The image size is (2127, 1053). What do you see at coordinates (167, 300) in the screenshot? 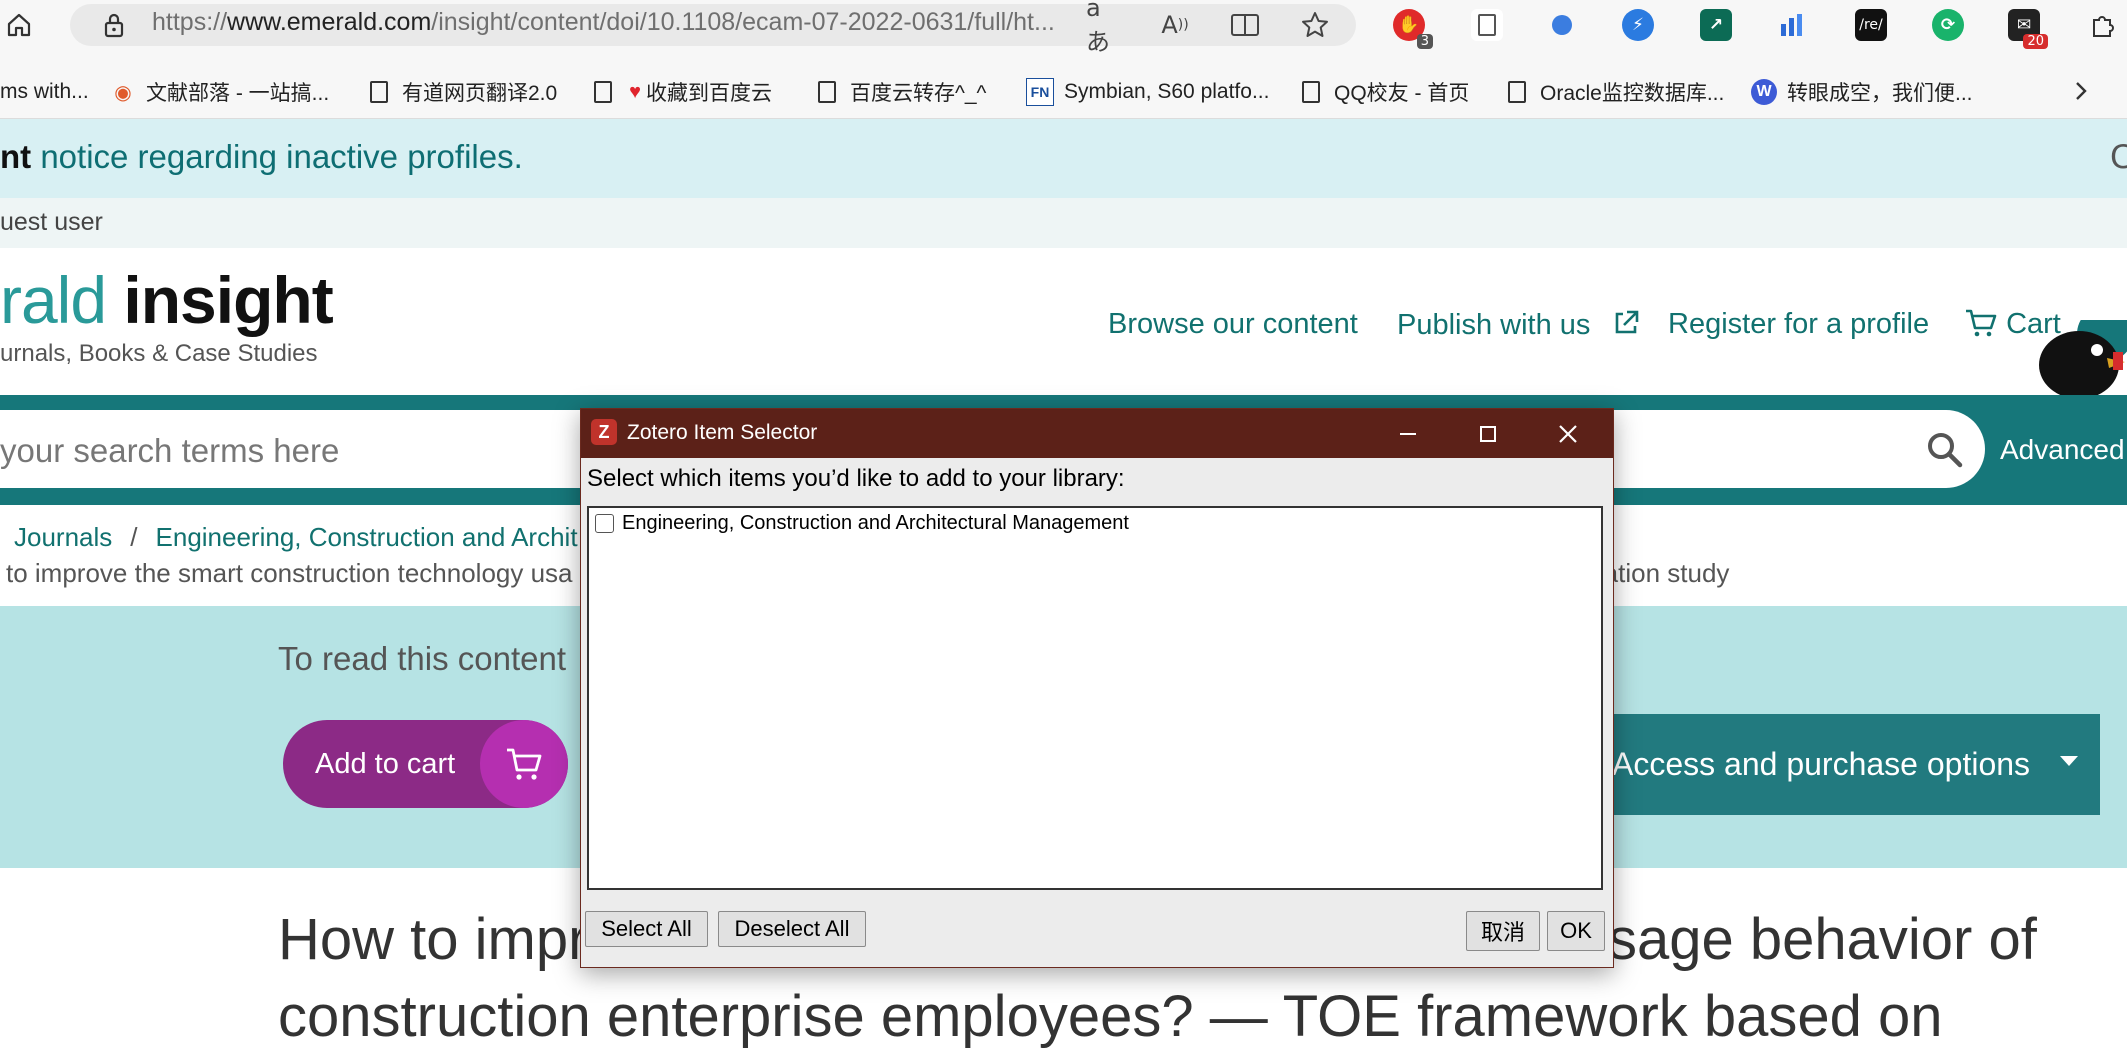
I see `site-logo: rald insight` at bounding box center [167, 300].